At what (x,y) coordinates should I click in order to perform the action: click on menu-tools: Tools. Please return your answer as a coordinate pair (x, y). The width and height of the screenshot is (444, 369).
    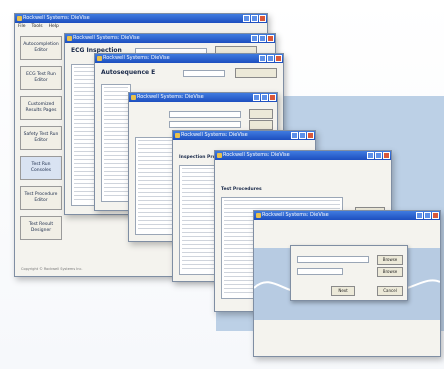
    Looking at the image, I should click on (37, 26).